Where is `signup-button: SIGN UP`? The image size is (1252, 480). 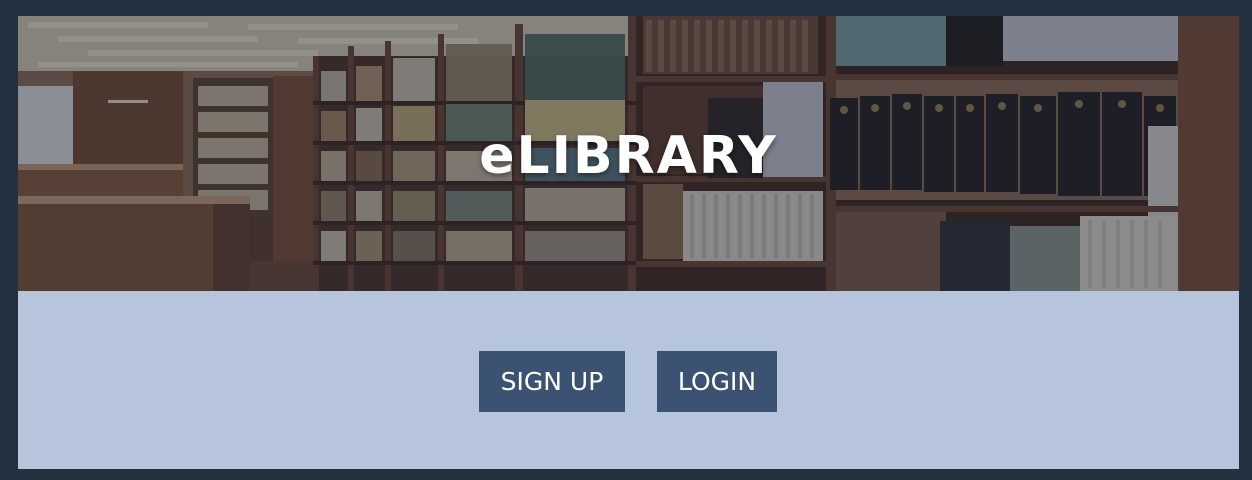
signup-button: SIGN UP is located at coordinates (552, 381).